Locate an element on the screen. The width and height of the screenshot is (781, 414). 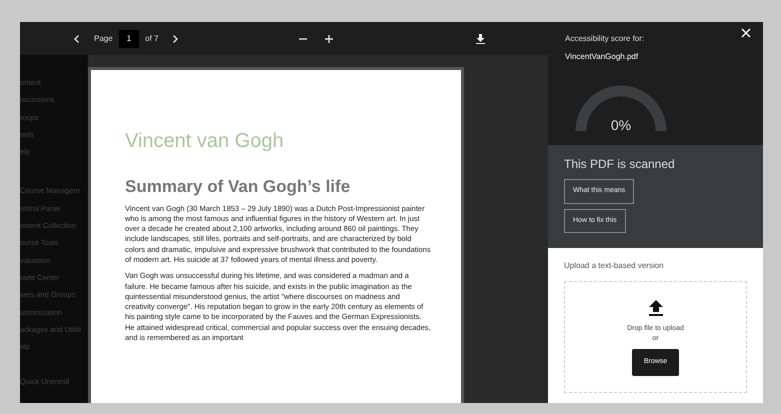
upload-title: Upload a text-based version is located at coordinates (614, 266).